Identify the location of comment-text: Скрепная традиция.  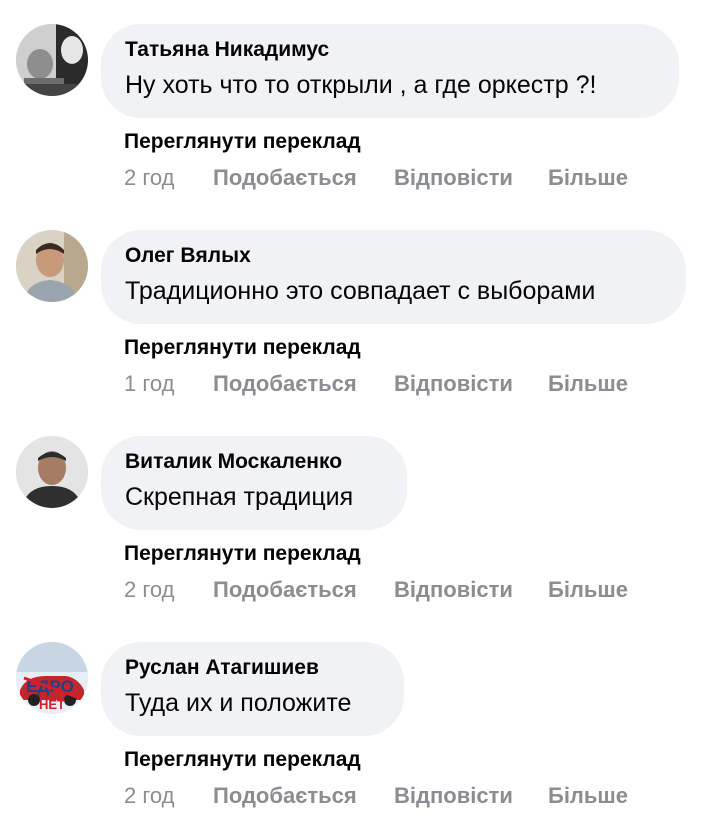
(239, 497).